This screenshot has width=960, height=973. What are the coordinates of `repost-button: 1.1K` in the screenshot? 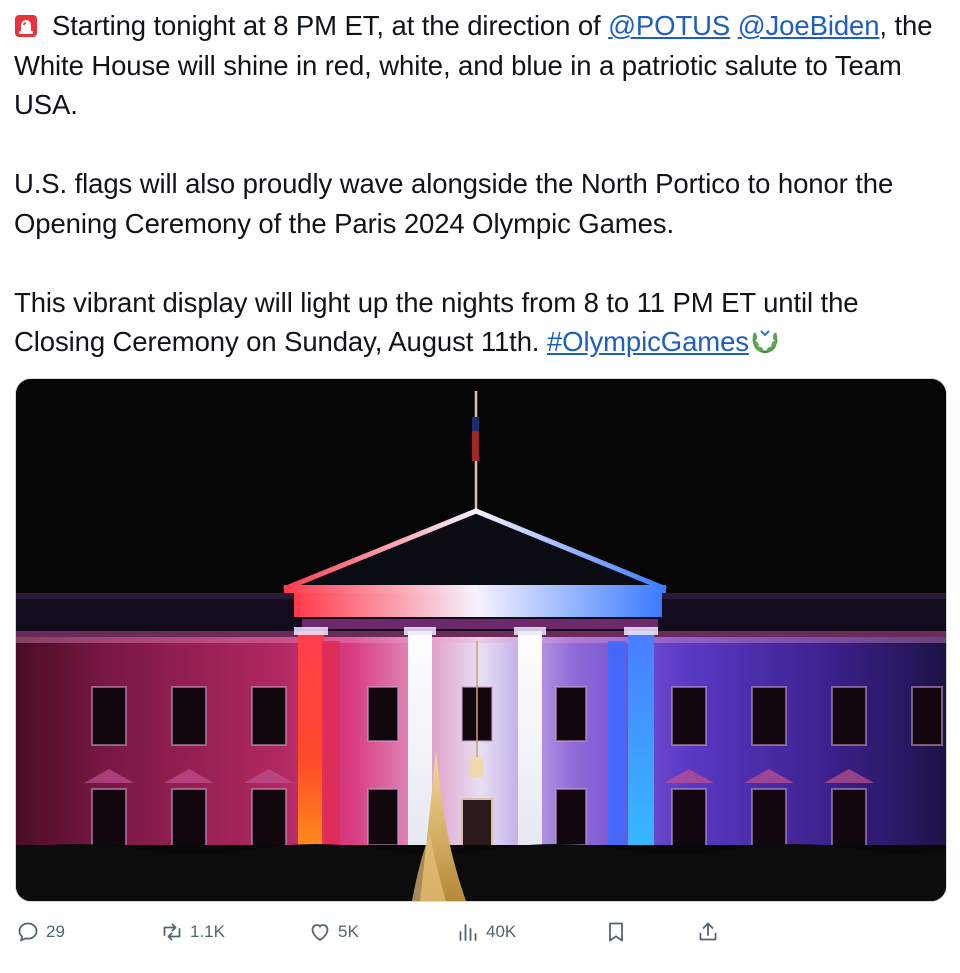 It's located at (192, 932).